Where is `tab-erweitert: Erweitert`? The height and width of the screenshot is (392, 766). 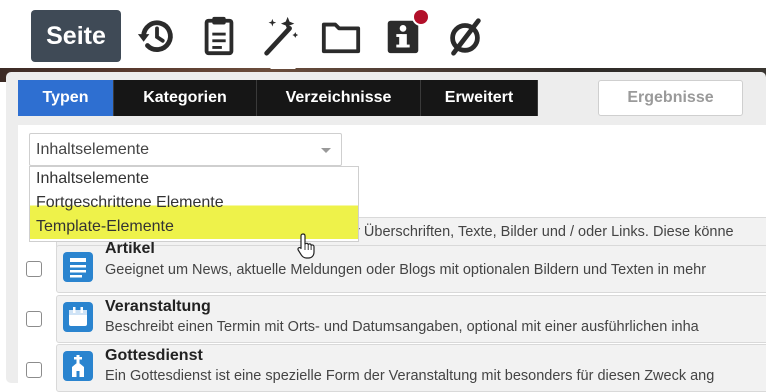
tab-erweitert: Erweitert is located at coordinates (479, 98).